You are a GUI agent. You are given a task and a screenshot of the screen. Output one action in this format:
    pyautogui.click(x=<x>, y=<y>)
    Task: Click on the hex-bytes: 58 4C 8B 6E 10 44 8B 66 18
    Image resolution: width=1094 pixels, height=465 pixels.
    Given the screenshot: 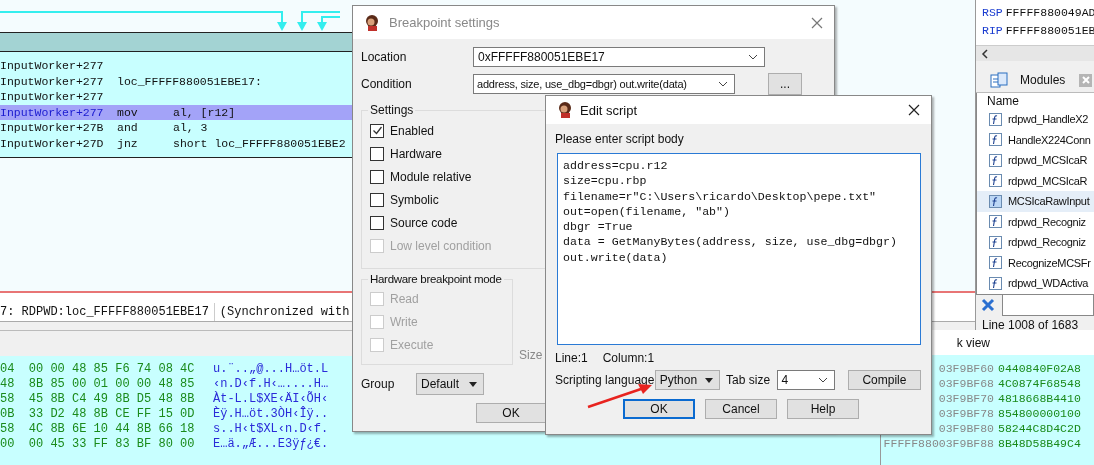 What is the action you would take?
    pyautogui.click(x=98, y=429)
    